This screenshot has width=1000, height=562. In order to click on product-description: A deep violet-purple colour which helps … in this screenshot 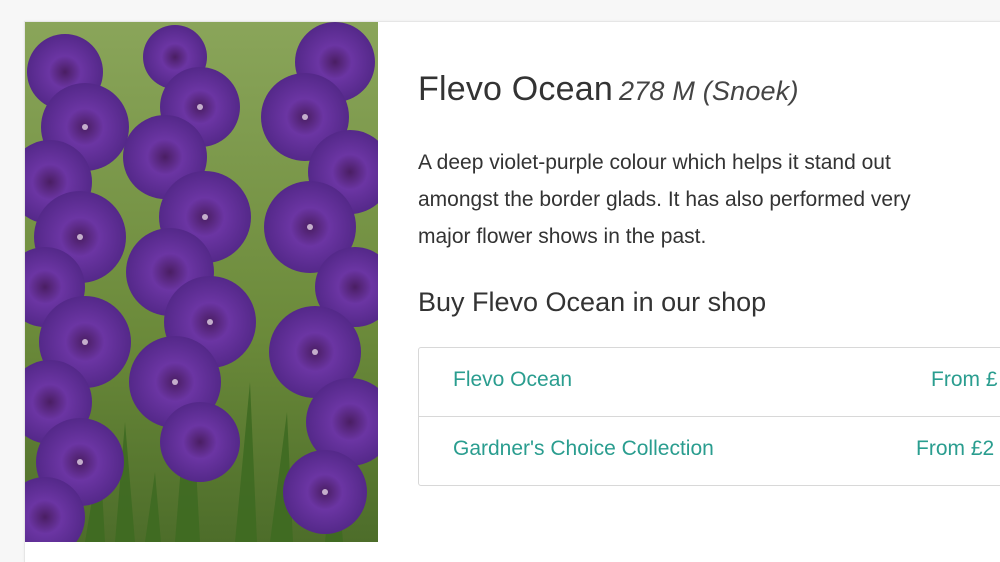, I will do `click(709, 199)`.